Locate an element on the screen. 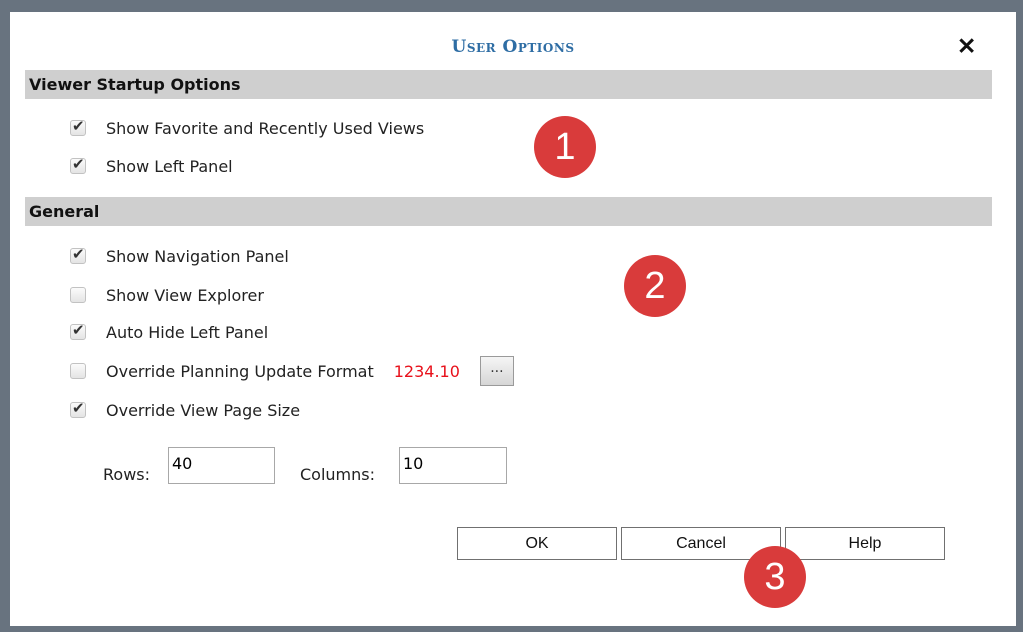  rows-label: Rows: is located at coordinates (126, 474).